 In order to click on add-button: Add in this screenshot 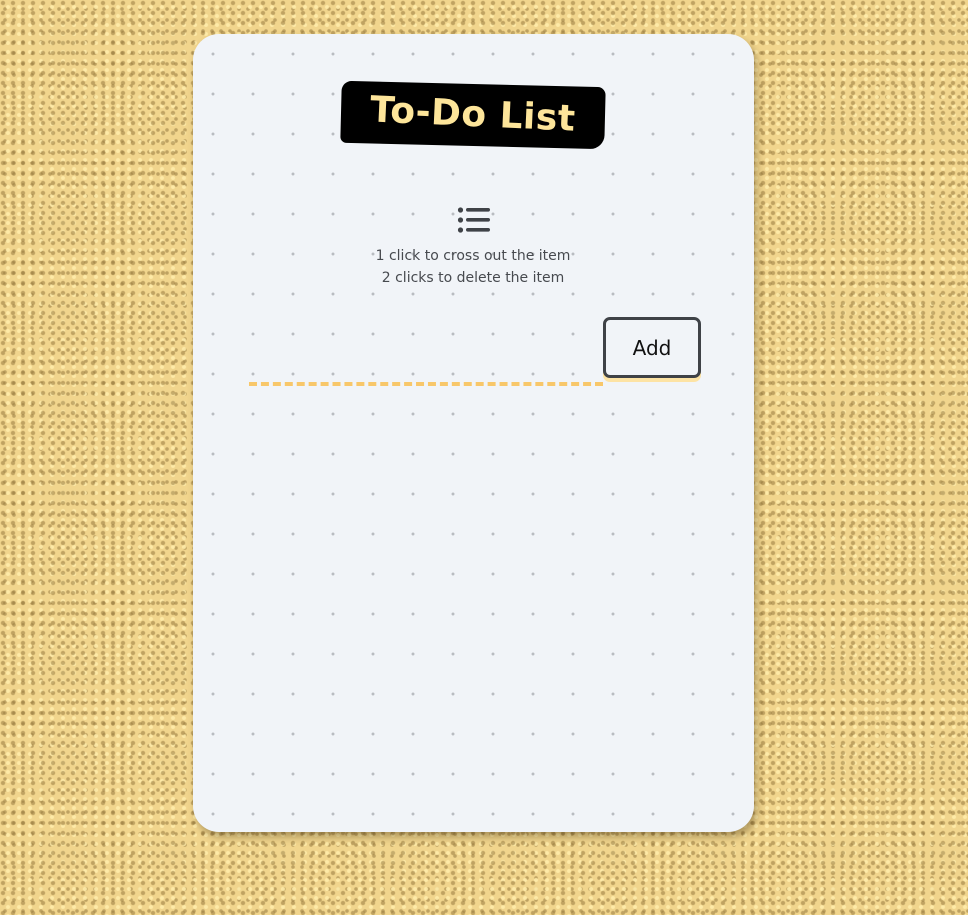, I will do `click(652, 347)`.